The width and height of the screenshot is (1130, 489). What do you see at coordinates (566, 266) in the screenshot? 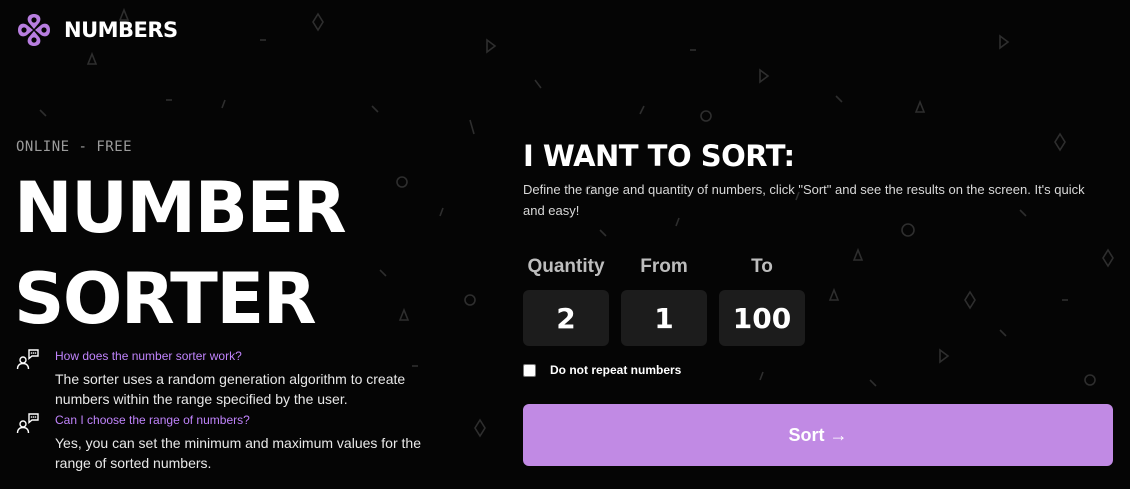
I see `quantity-label: Quantity` at bounding box center [566, 266].